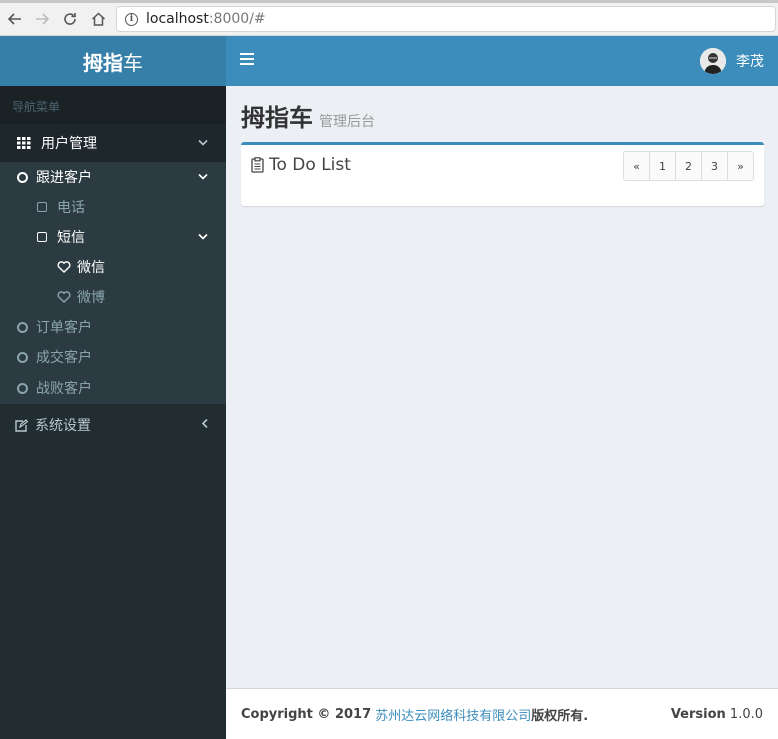  Describe the element at coordinates (113, 327) in the screenshot. I see `sidebar-item-order-customers: 订单客户` at that location.